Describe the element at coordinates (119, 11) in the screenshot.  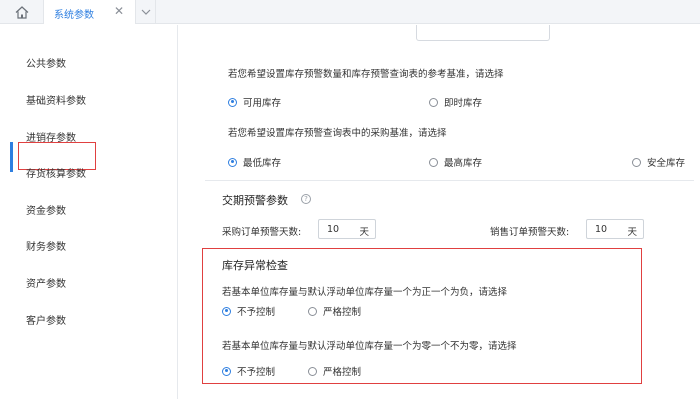
I see `close-icon: ✕` at that location.